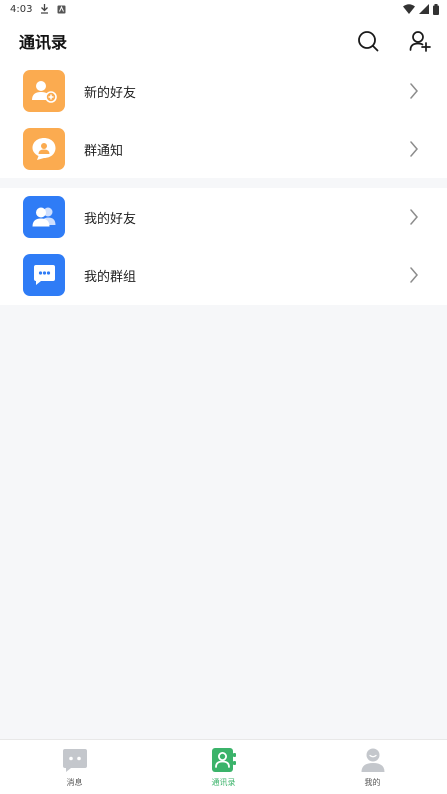  I want to click on my-groups-icon-tile, so click(44, 275).